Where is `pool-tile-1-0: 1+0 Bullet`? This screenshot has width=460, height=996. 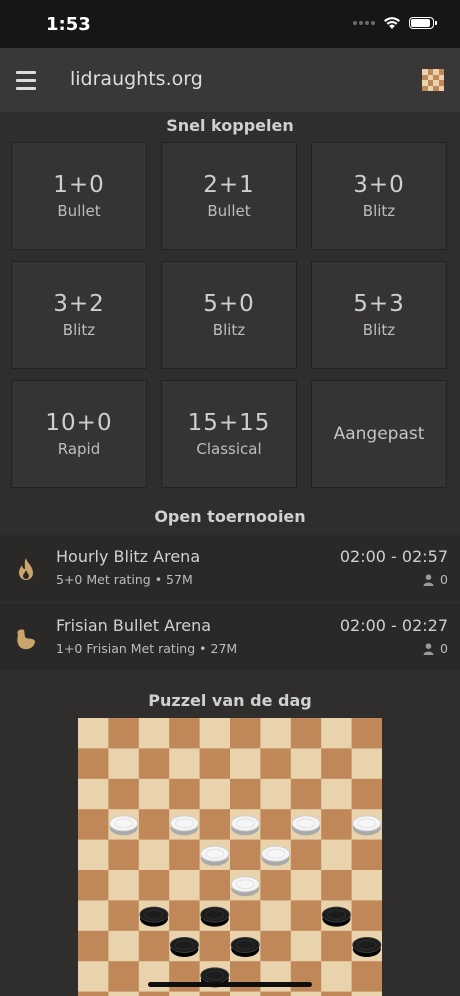 pool-tile-1-0: 1+0 Bullet is located at coordinates (79, 196).